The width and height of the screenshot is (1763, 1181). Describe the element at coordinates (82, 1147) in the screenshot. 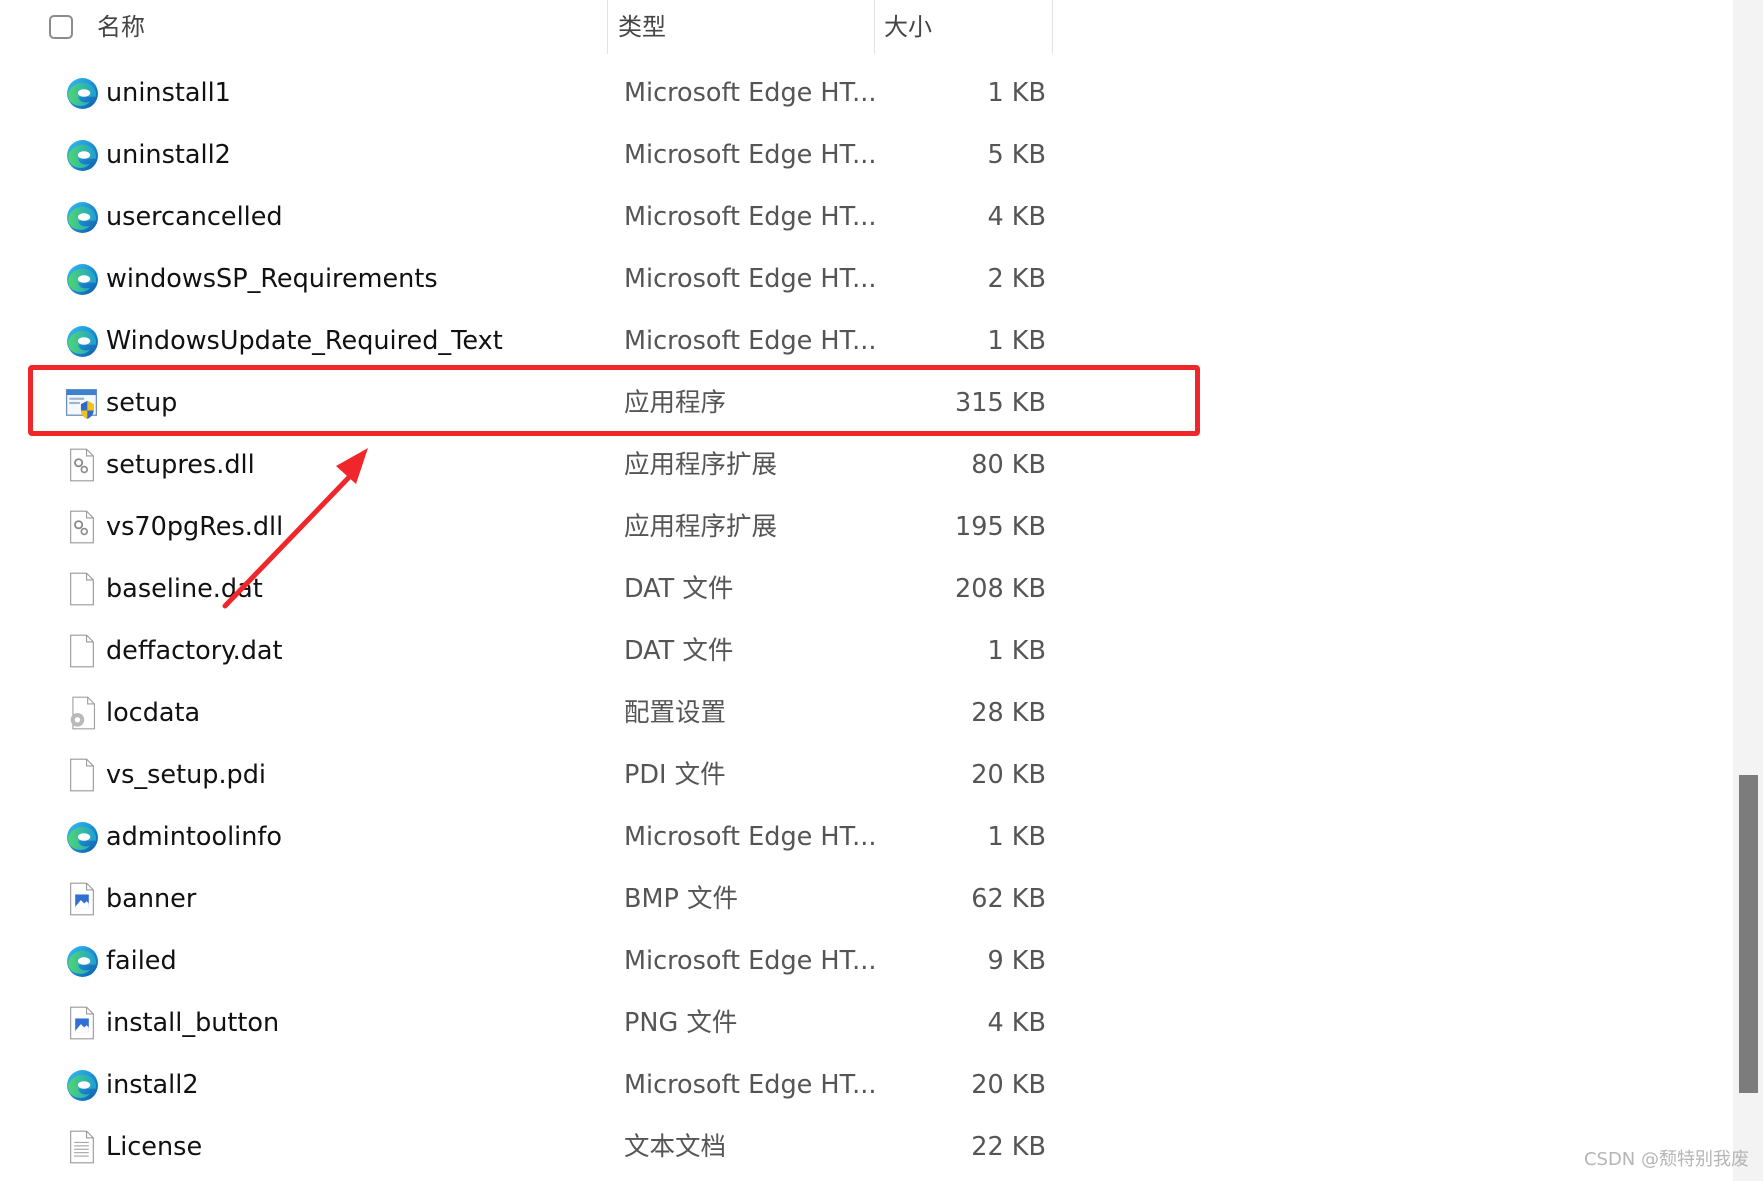

I see `text-file-icon` at that location.